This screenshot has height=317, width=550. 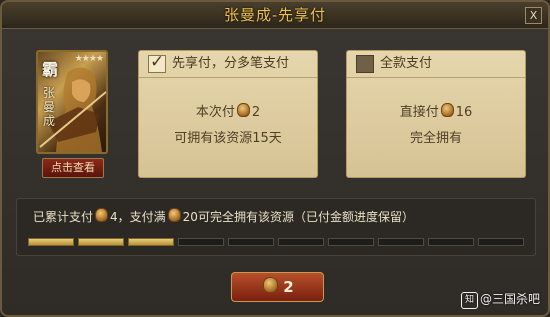 I want to click on view-hero-button: 点击查看, so click(x=73, y=168).